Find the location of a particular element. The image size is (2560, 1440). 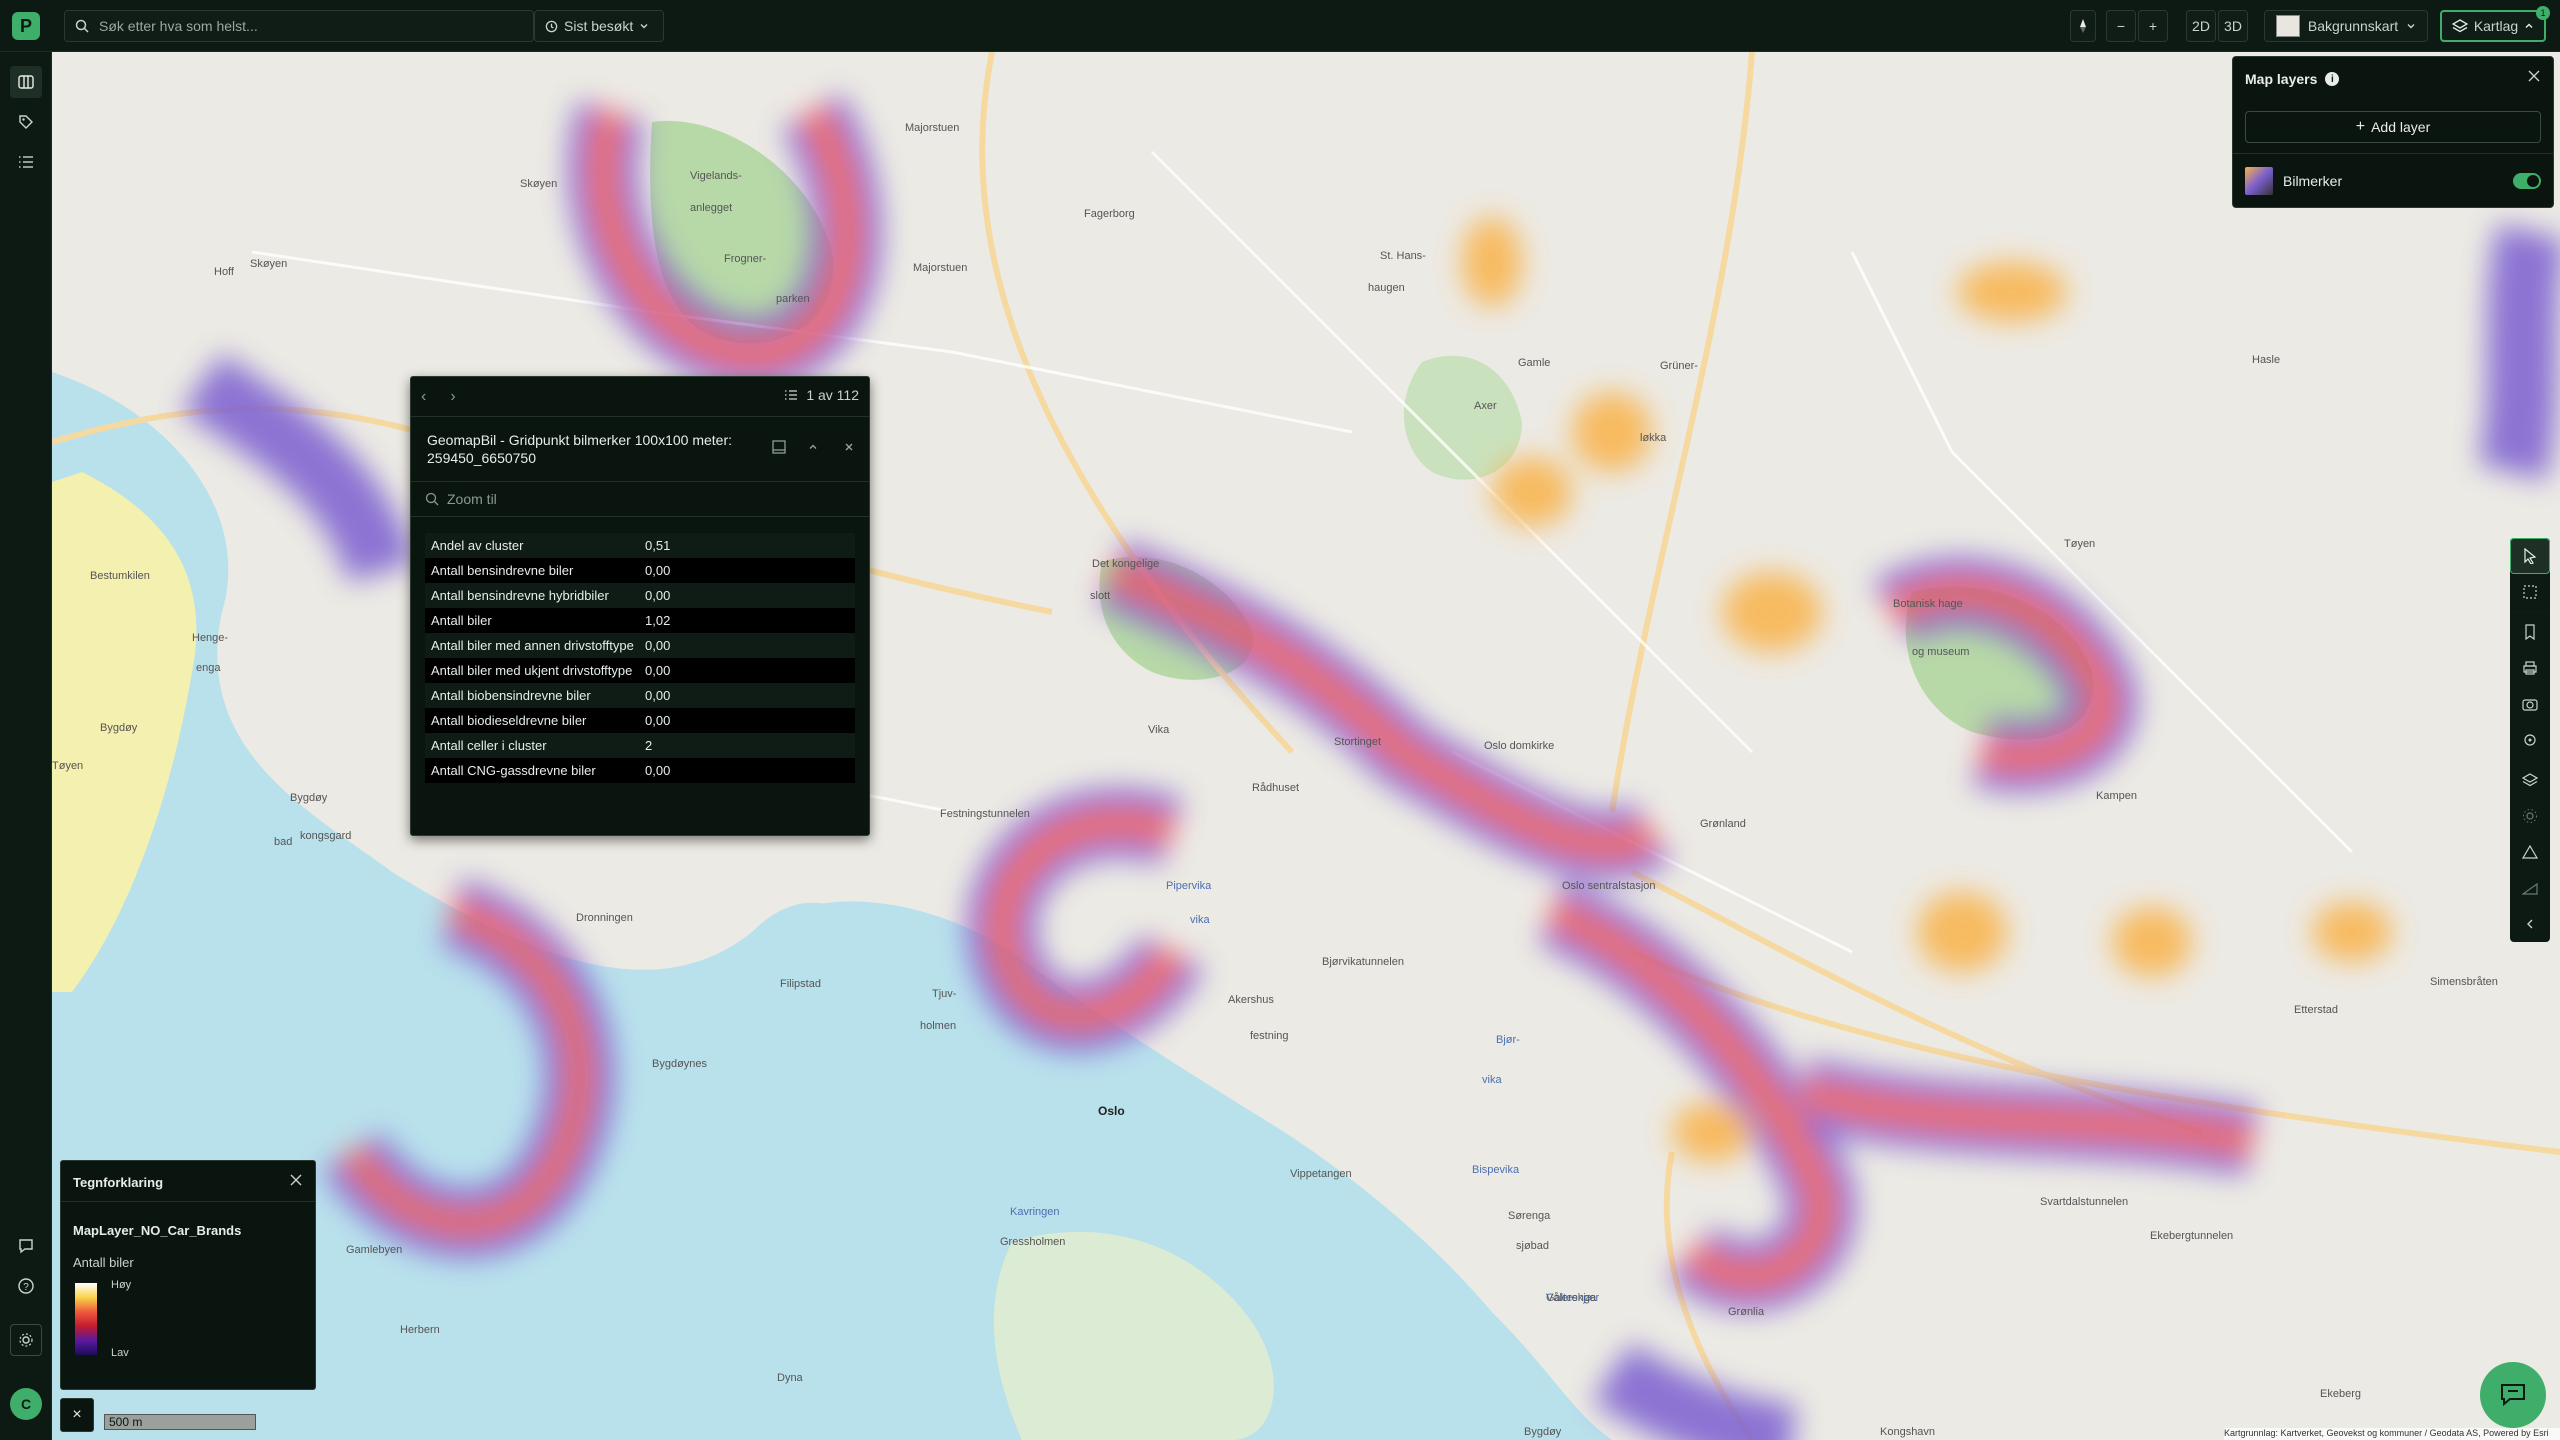

info-icon: i is located at coordinates (2332, 79).